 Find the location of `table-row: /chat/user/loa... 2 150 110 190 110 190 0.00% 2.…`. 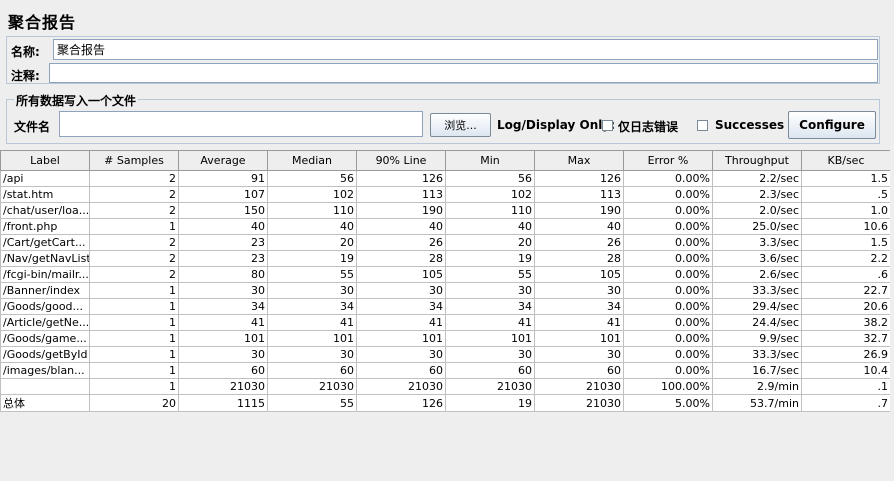

table-row: /chat/user/loa... 2 150 110 190 110 190 0.00% 2.… is located at coordinates (445, 210).